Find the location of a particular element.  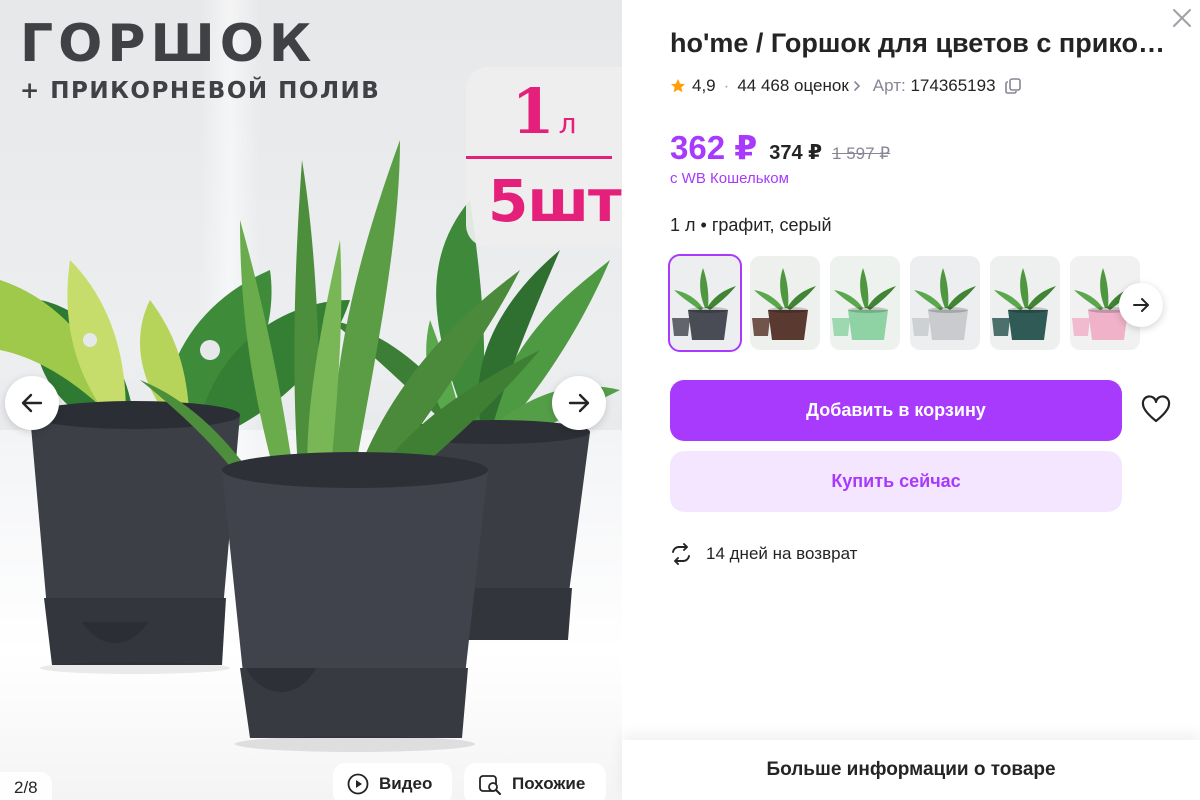

volume-quantity-badge: 1л 5шт is located at coordinates (544, 157).